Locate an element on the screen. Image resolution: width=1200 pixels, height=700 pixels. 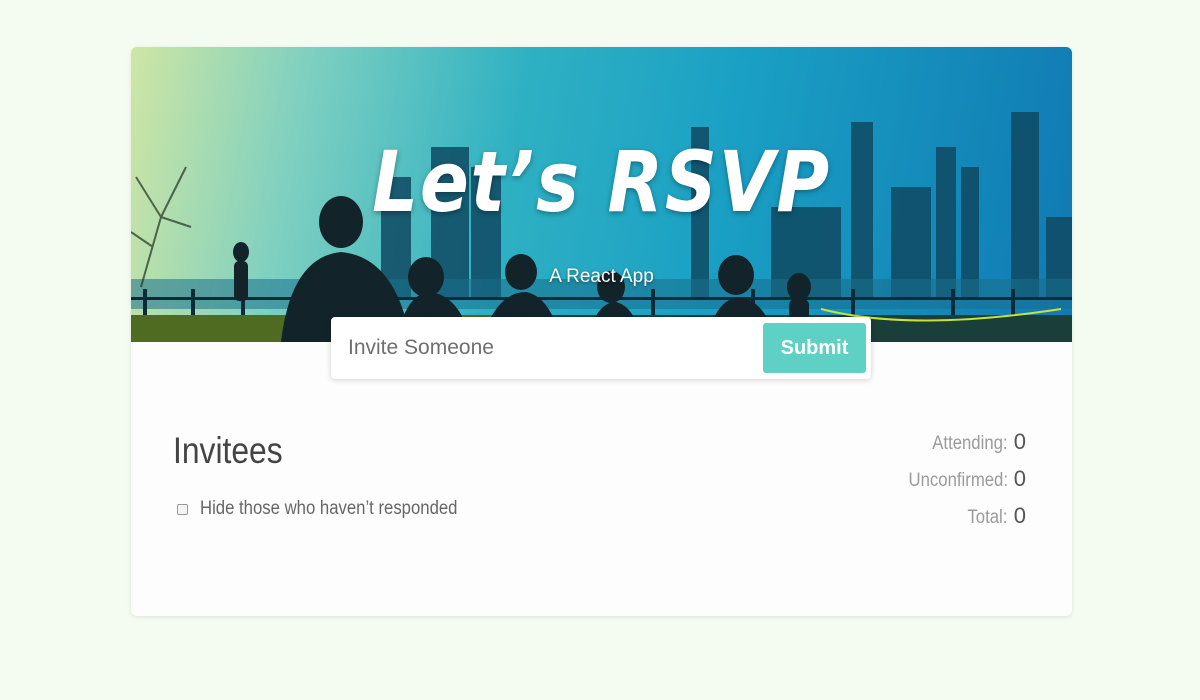
attending-value: 0 is located at coordinates (1019, 441).